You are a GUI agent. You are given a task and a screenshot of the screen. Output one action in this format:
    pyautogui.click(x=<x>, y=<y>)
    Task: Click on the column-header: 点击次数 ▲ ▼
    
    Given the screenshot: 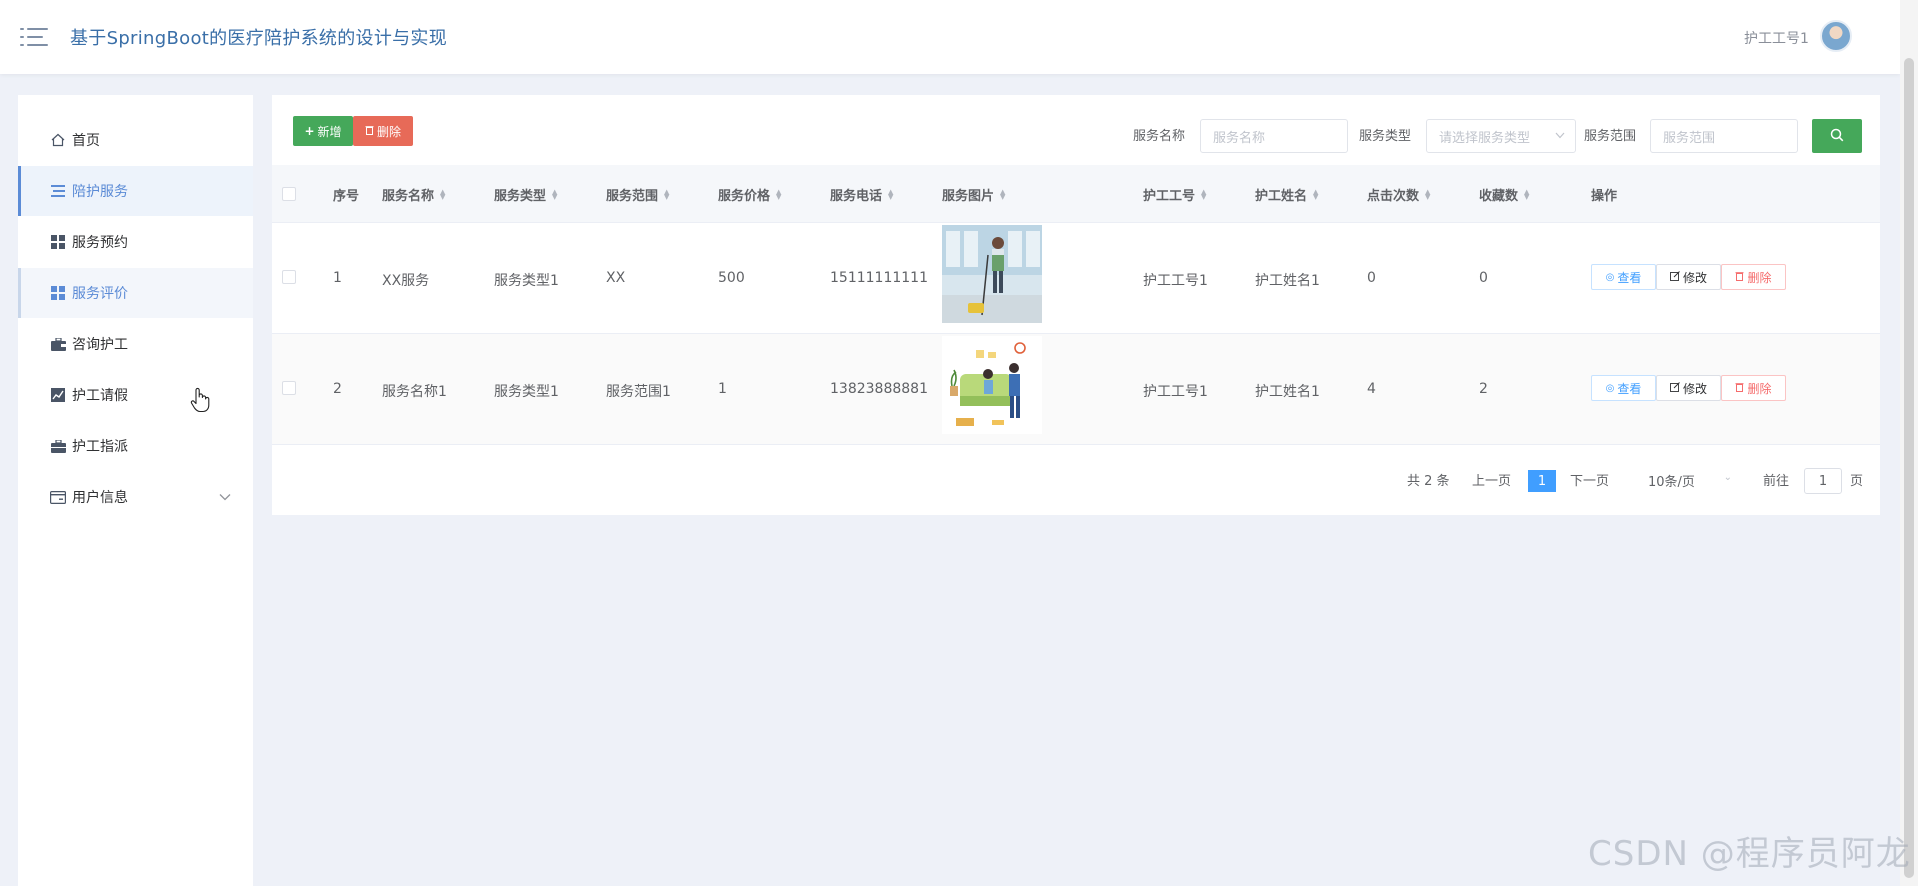 What is the action you would take?
    pyautogui.click(x=1398, y=194)
    